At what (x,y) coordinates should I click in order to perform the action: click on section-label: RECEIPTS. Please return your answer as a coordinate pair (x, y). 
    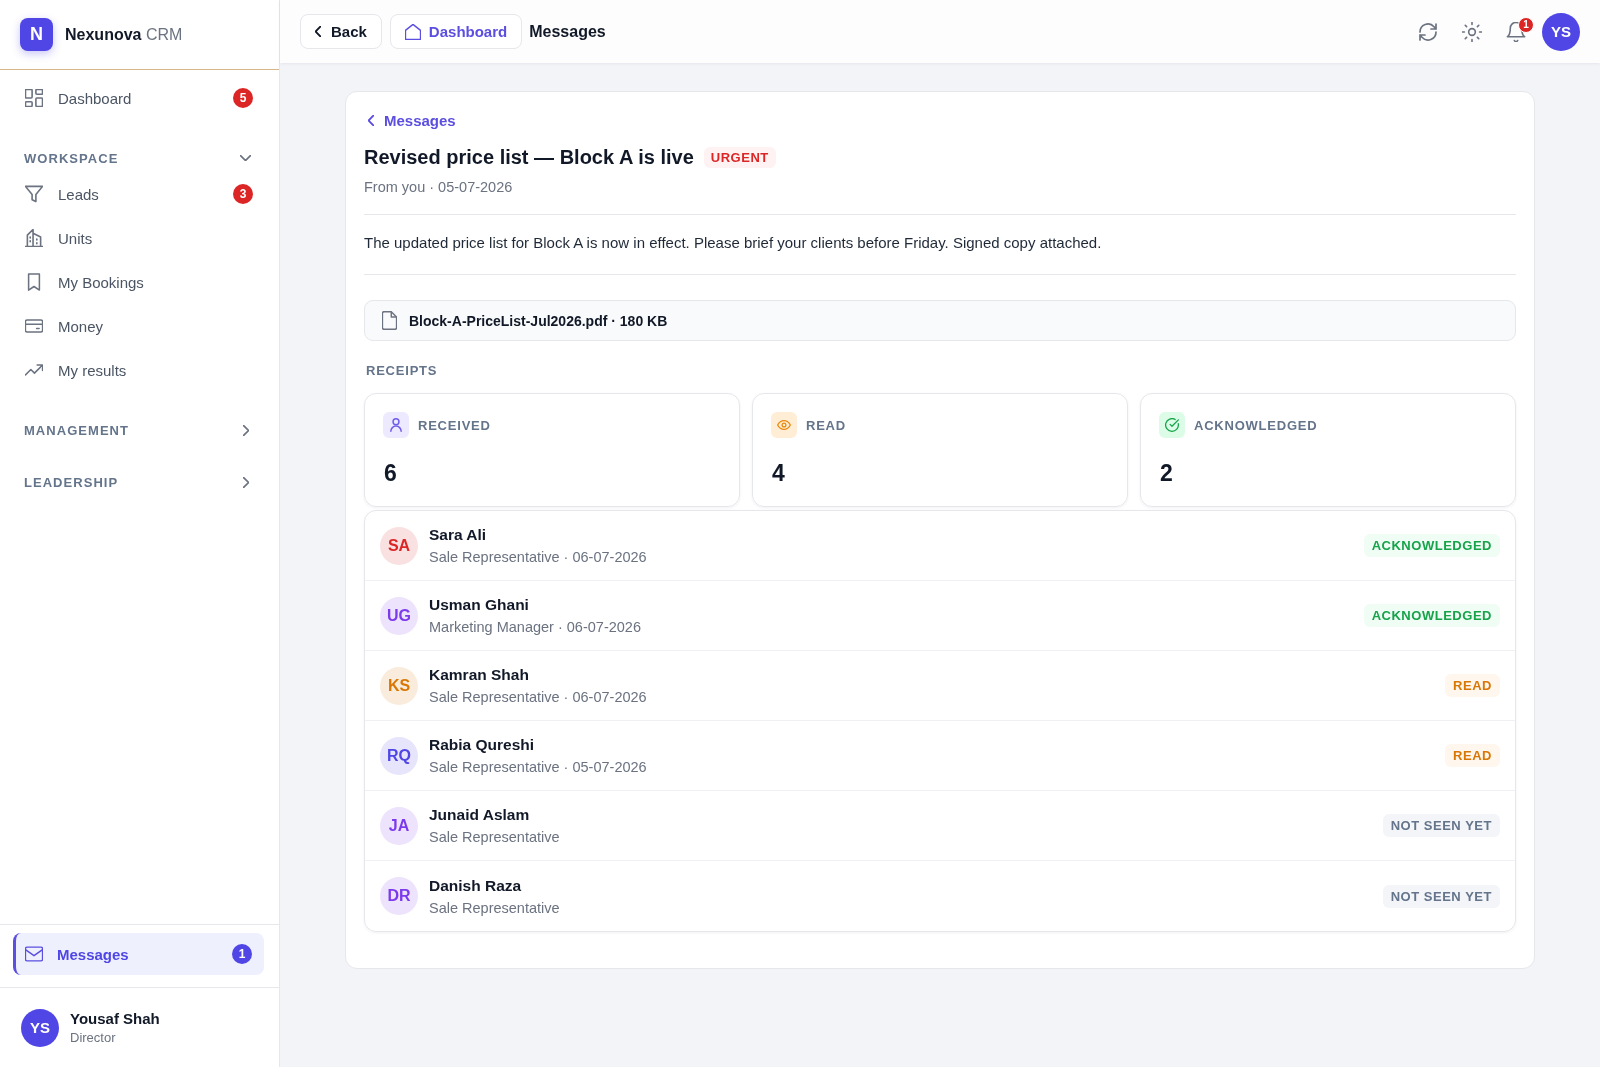
    Looking at the image, I should click on (402, 371).